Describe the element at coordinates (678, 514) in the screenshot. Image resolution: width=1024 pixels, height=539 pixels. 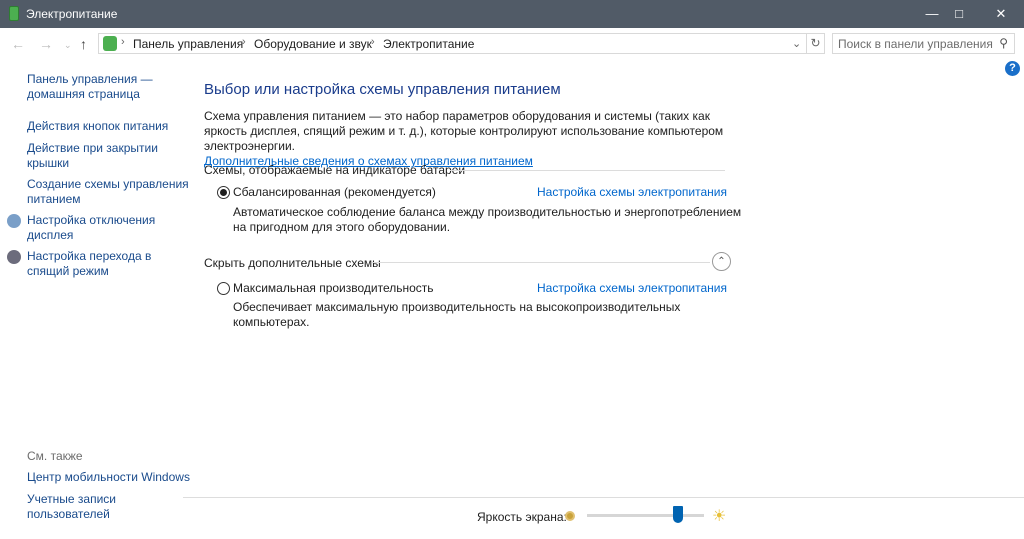
I see `brightness-slider-thumb` at that location.